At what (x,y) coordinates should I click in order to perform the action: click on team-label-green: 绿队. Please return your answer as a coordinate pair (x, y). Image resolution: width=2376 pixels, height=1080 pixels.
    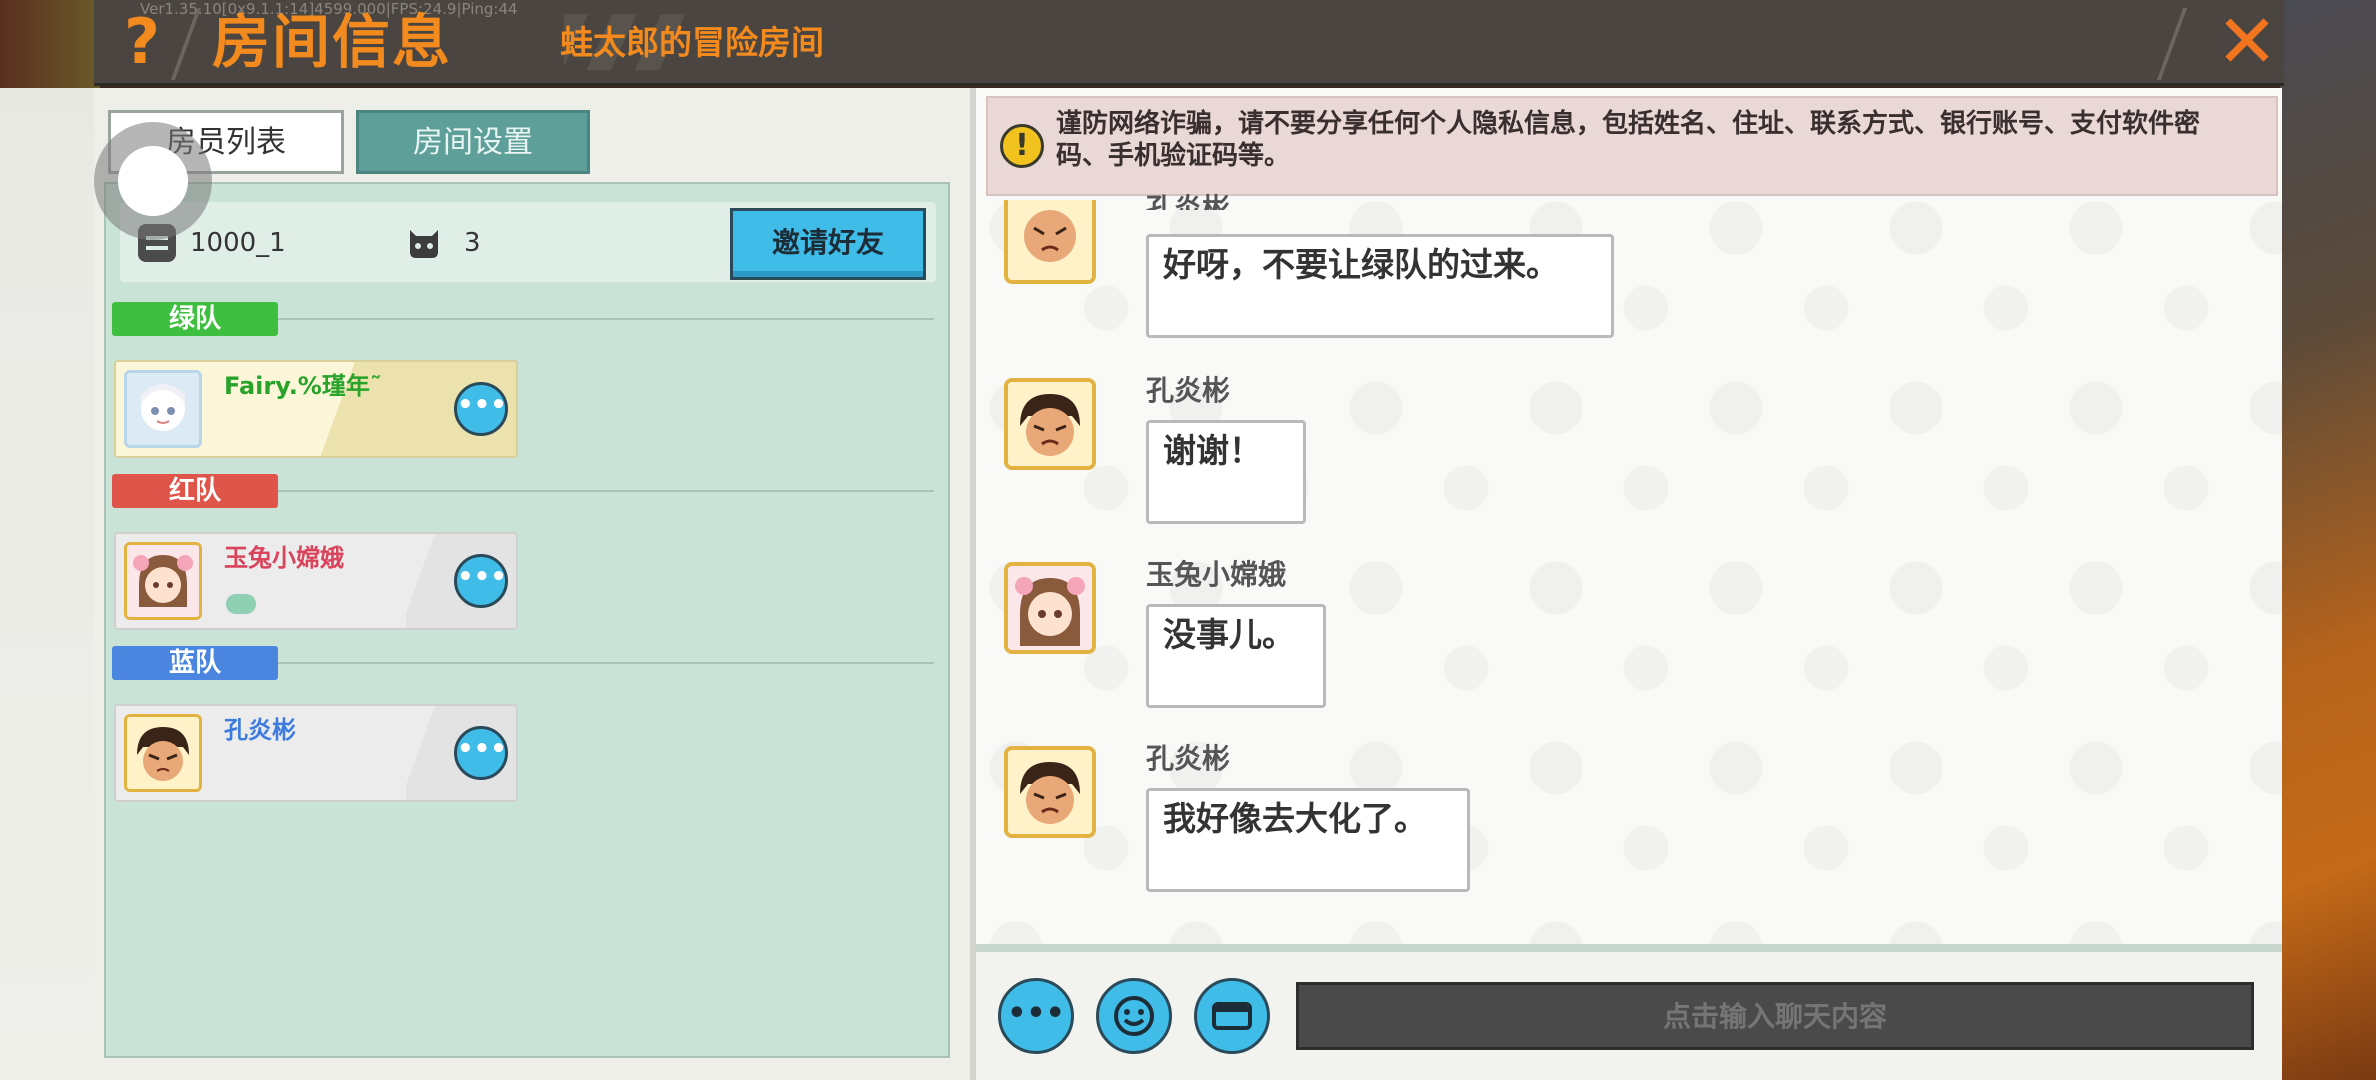
    Looking at the image, I should click on (195, 319).